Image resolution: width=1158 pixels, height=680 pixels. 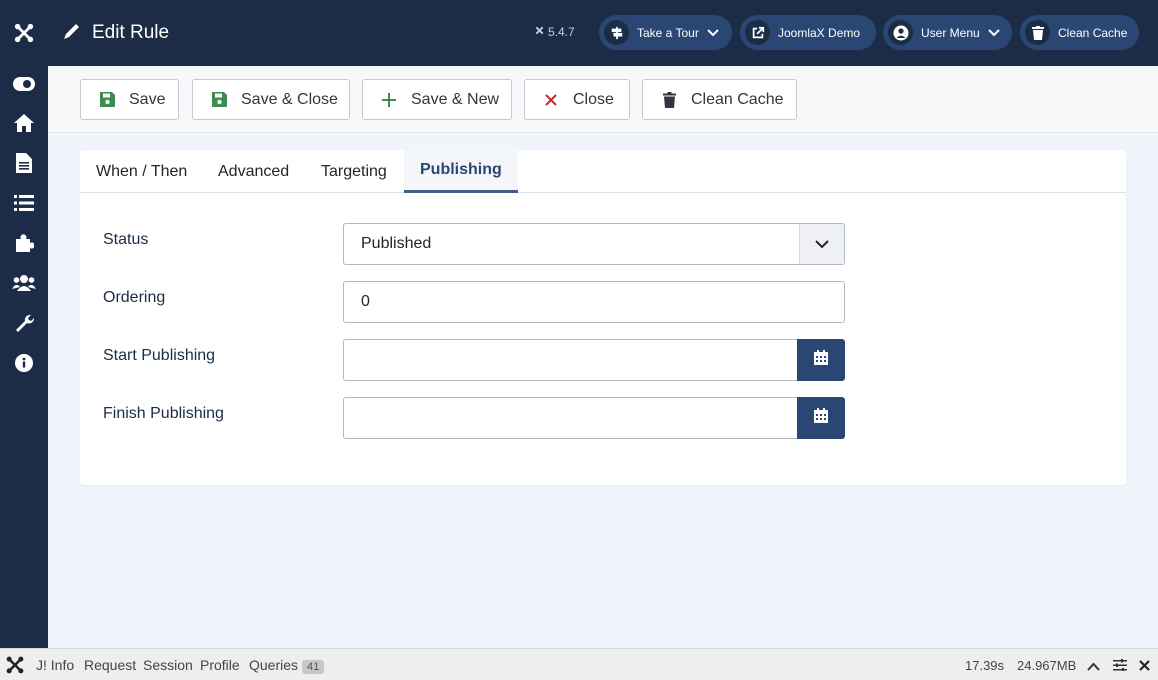 I want to click on joomla-small-icon, so click(x=539, y=32).